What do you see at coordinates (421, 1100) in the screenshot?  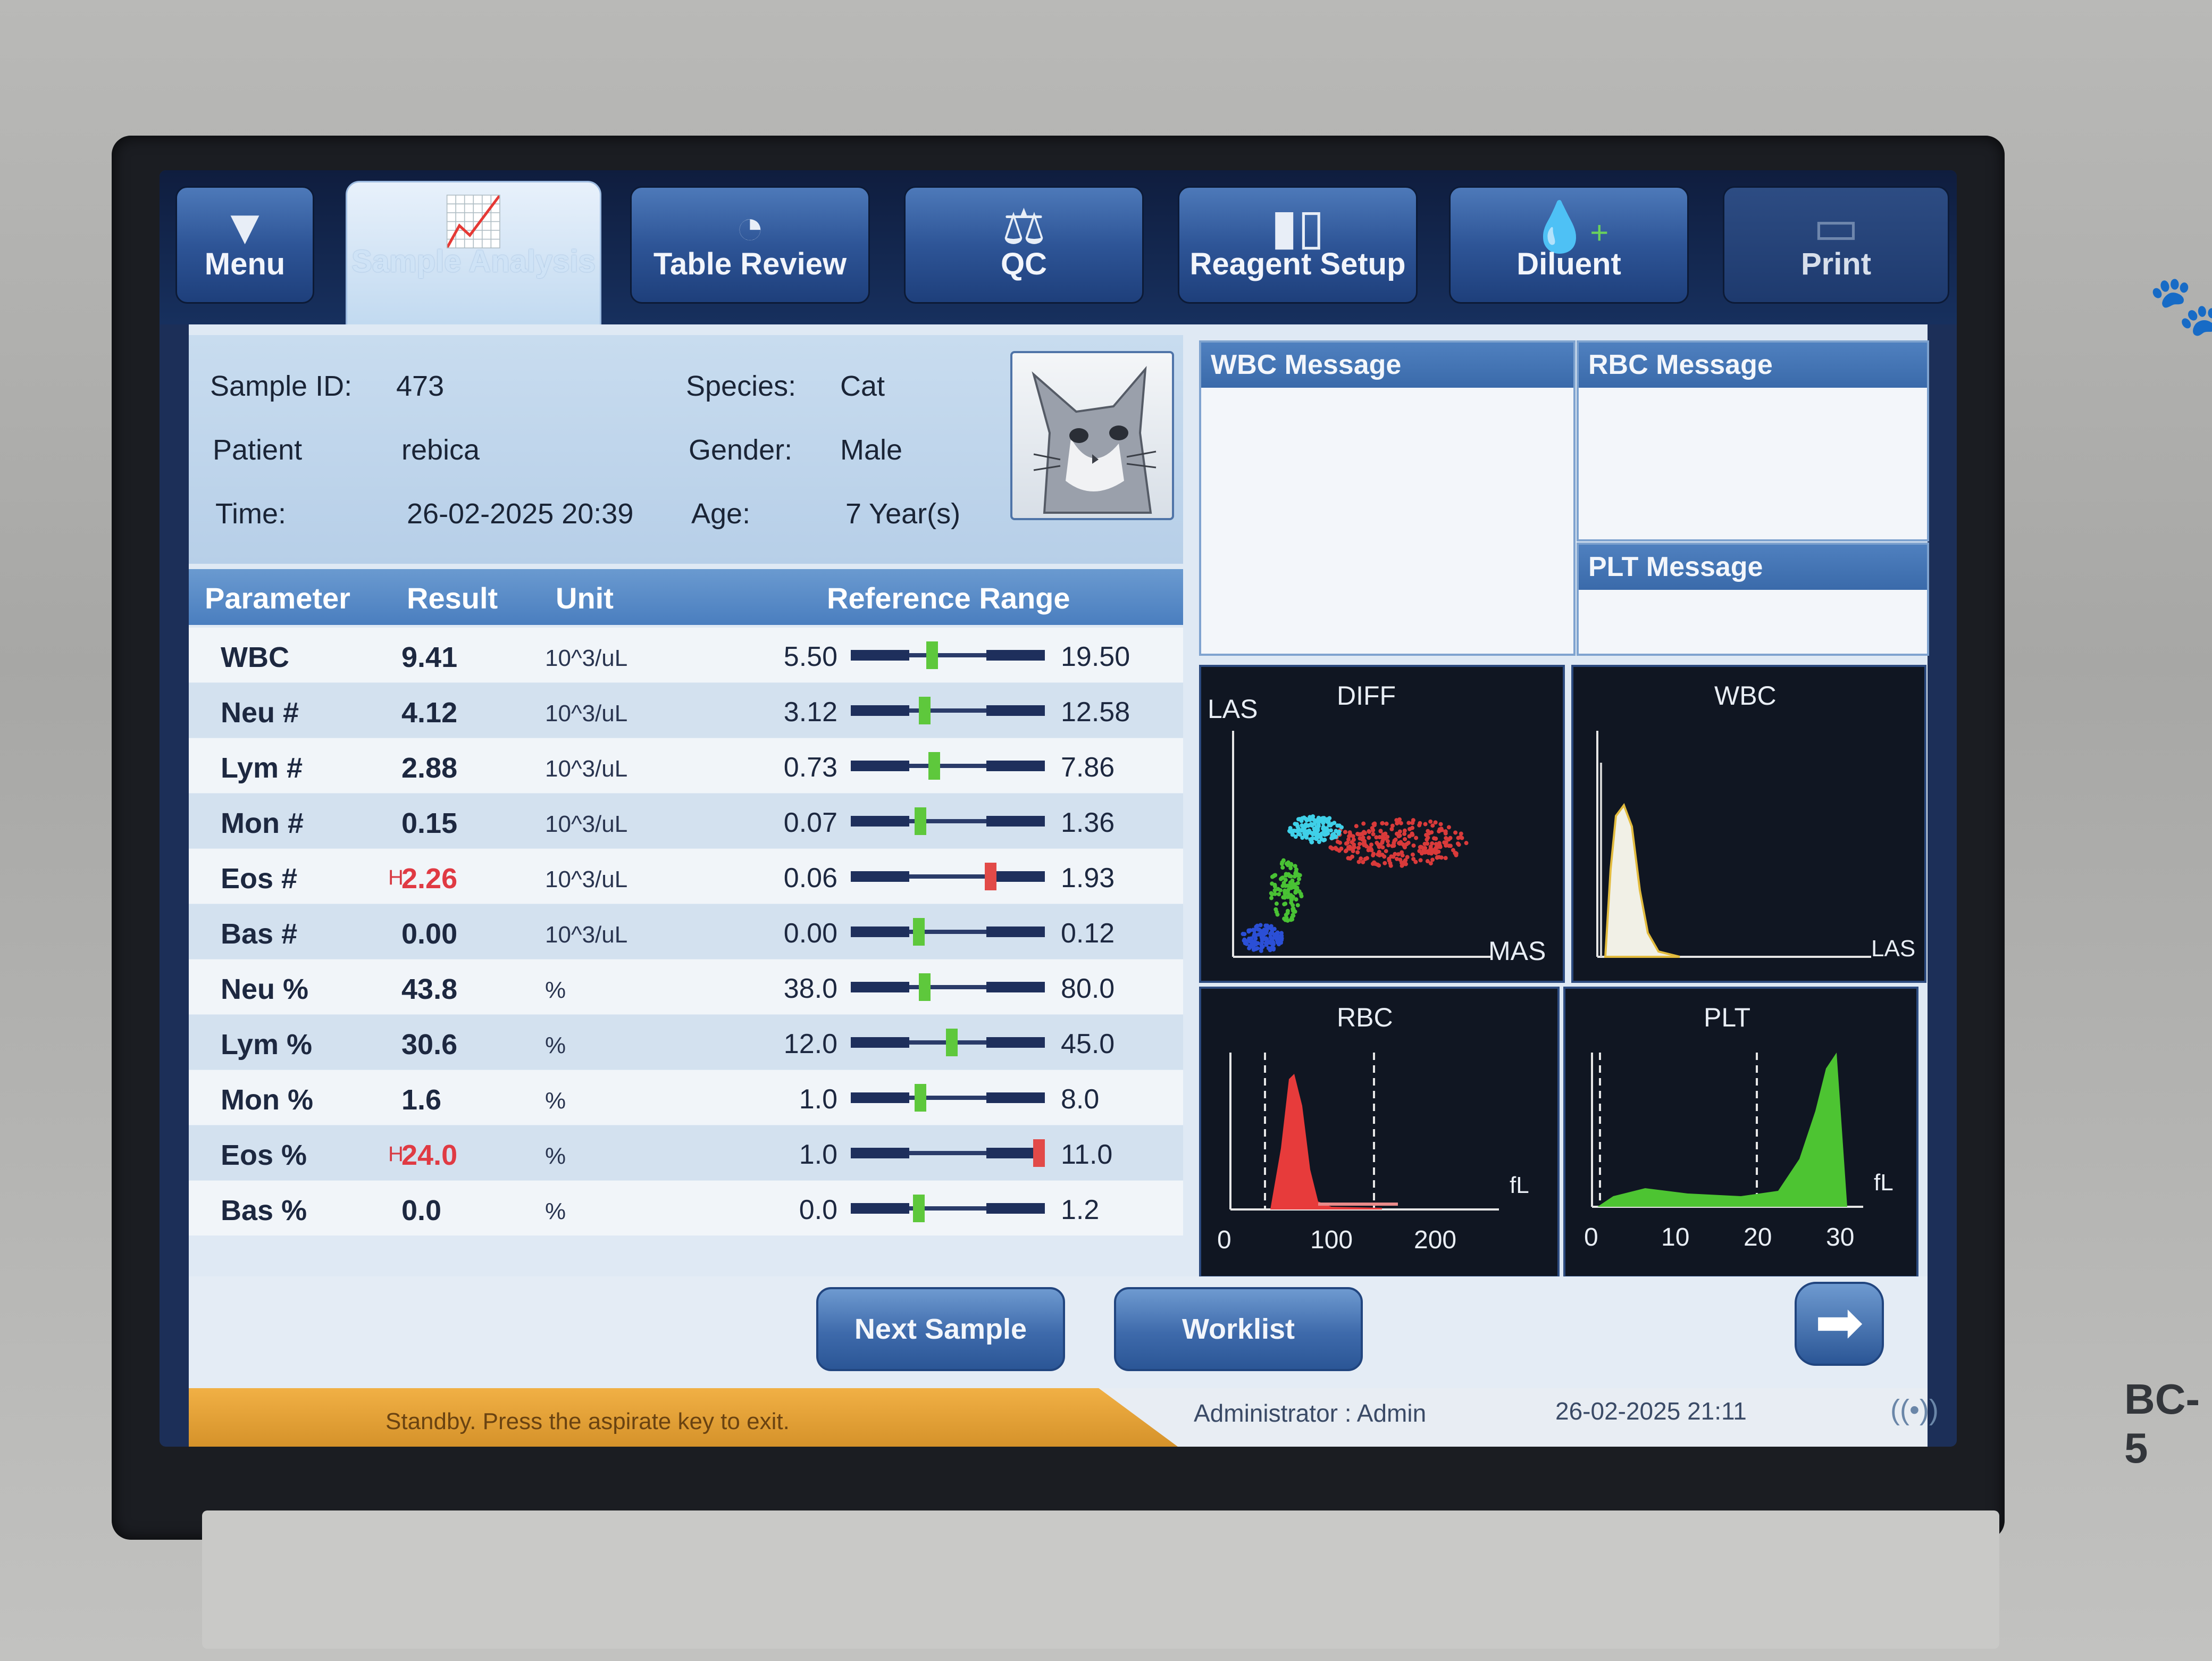 I see `result-value: 1.6` at bounding box center [421, 1100].